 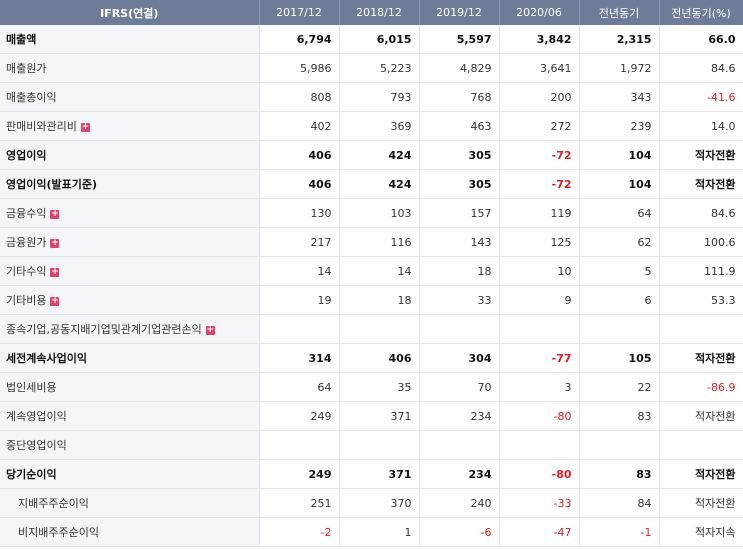 What do you see at coordinates (130, 387) in the screenshot?
I see `row-label: 법인세비용` at bounding box center [130, 387].